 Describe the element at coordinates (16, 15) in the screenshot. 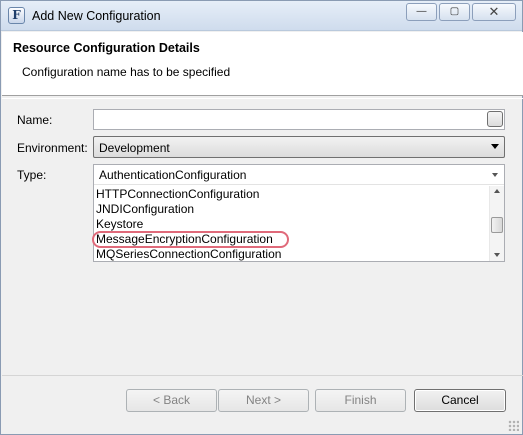

I see `app-icon: F` at that location.